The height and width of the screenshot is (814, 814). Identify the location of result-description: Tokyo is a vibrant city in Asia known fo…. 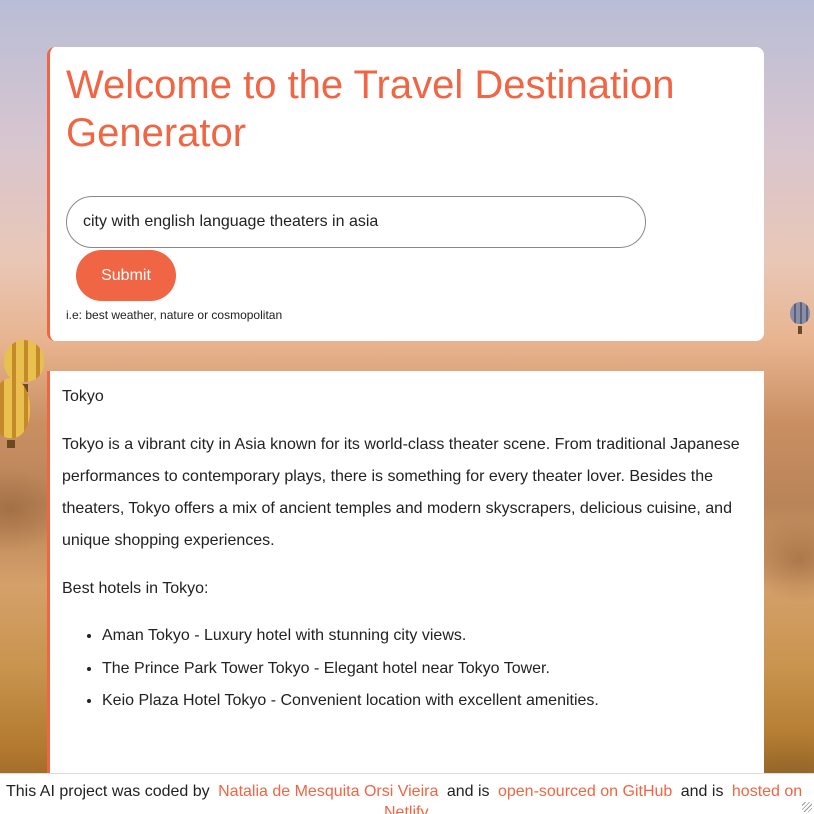
(401, 492).